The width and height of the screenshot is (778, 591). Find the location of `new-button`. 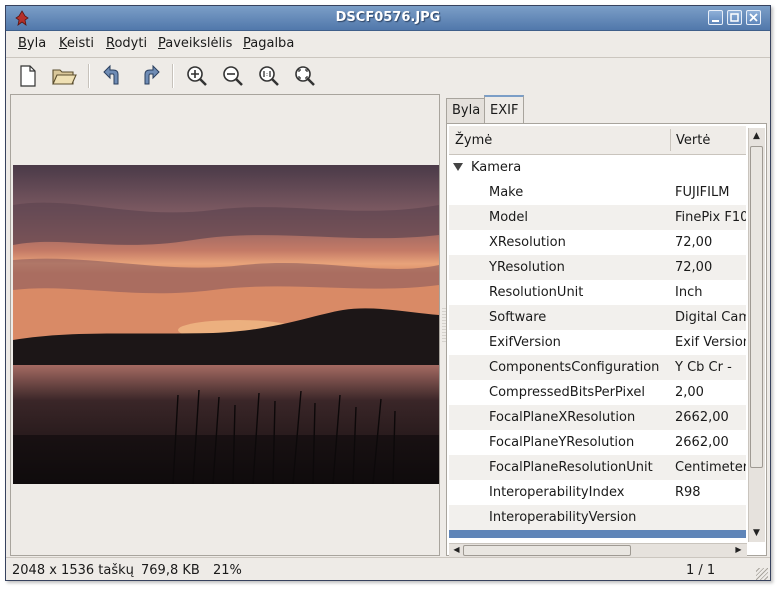

new-button is located at coordinates (28, 76).